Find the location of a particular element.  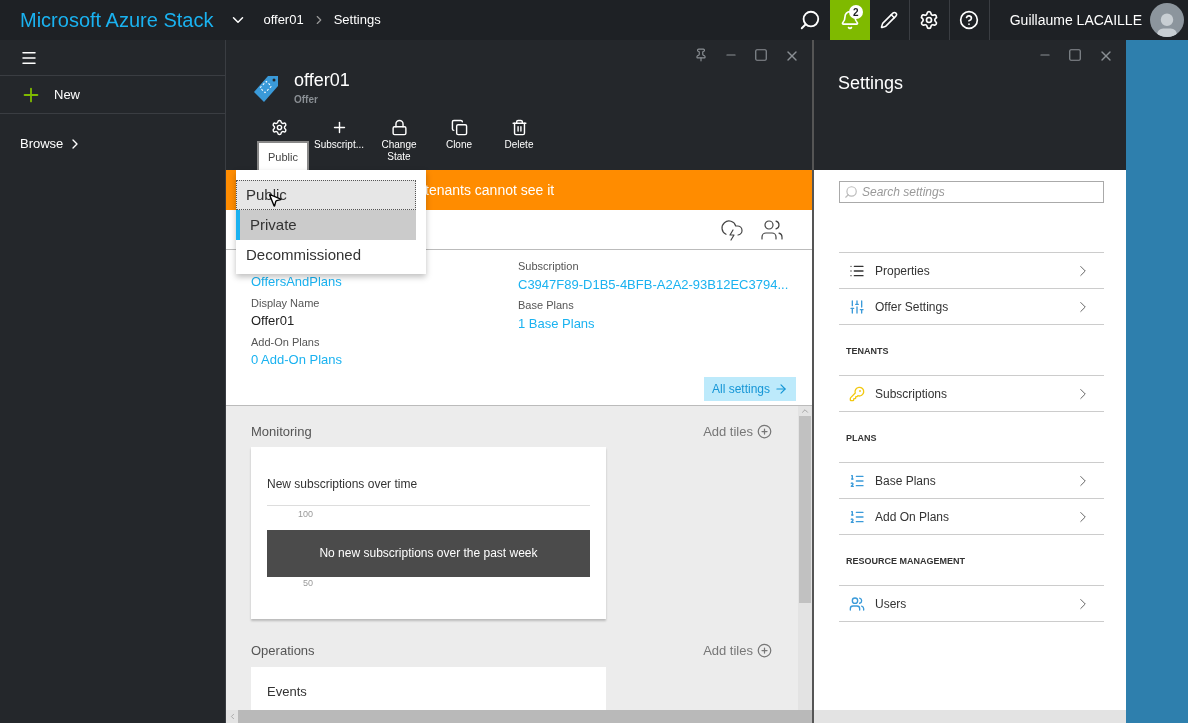

empty-message: No new subscriptions over the past week is located at coordinates (428, 553).